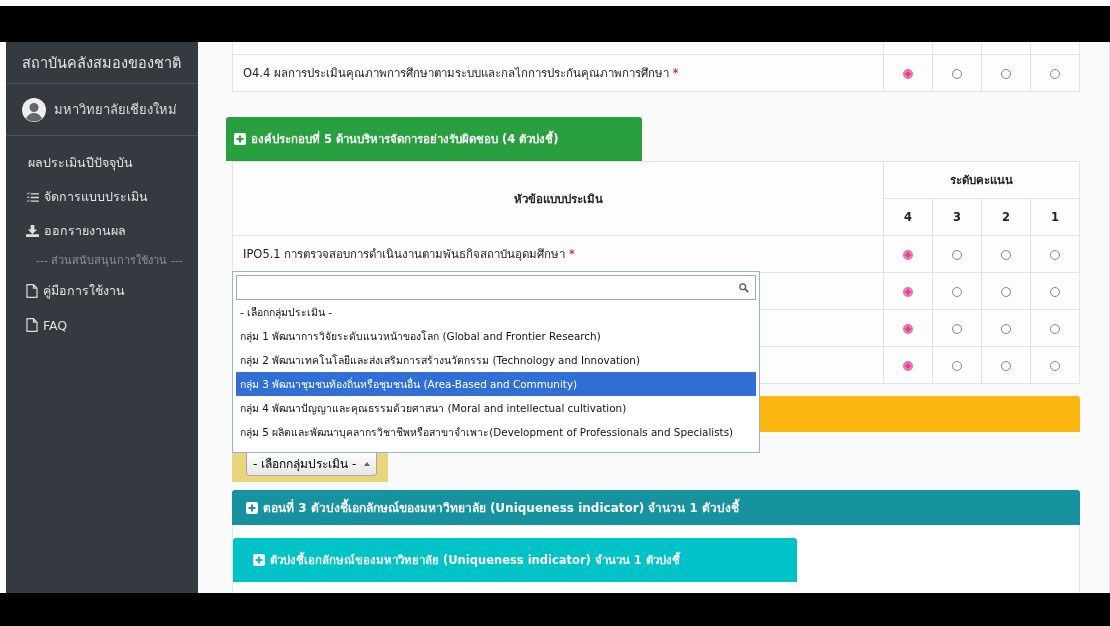  I want to click on dropdown-option: กลุ่ม 3 พัฒนาชุมชนท้องถิ่นหรือชุมชนอื่น (Area-Based and Community), so click(496, 384).